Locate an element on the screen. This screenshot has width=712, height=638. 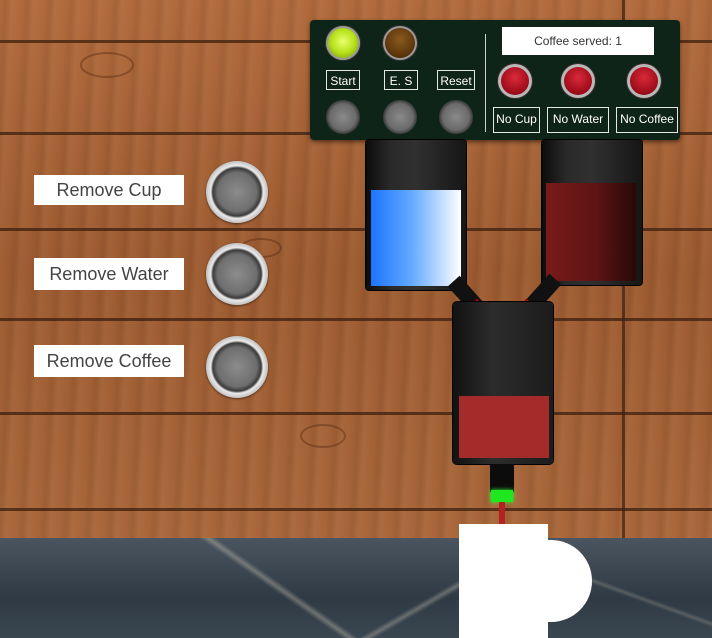
remove-water-label: Remove Water is located at coordinates (109, 274).